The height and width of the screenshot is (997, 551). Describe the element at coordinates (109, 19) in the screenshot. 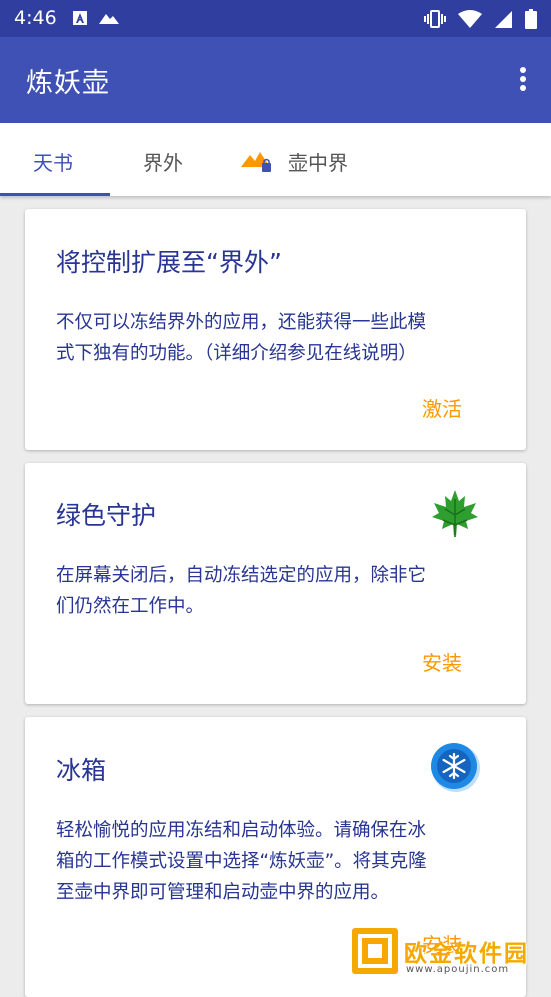

I see `signal-mountain-icon` at that location.